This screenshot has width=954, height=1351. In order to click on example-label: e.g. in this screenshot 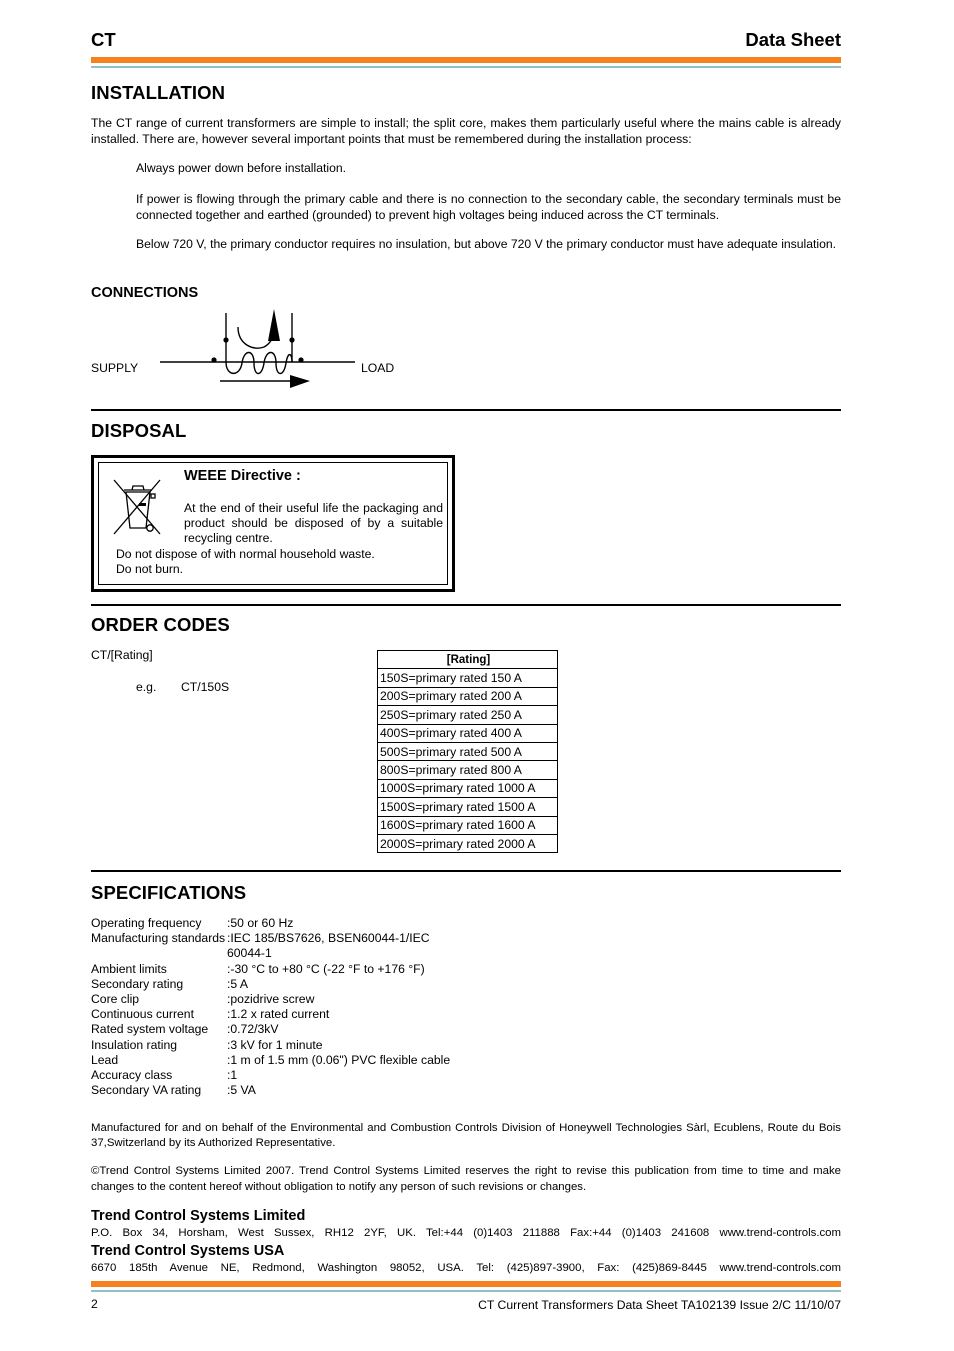, I will do `click(146, 687)`.